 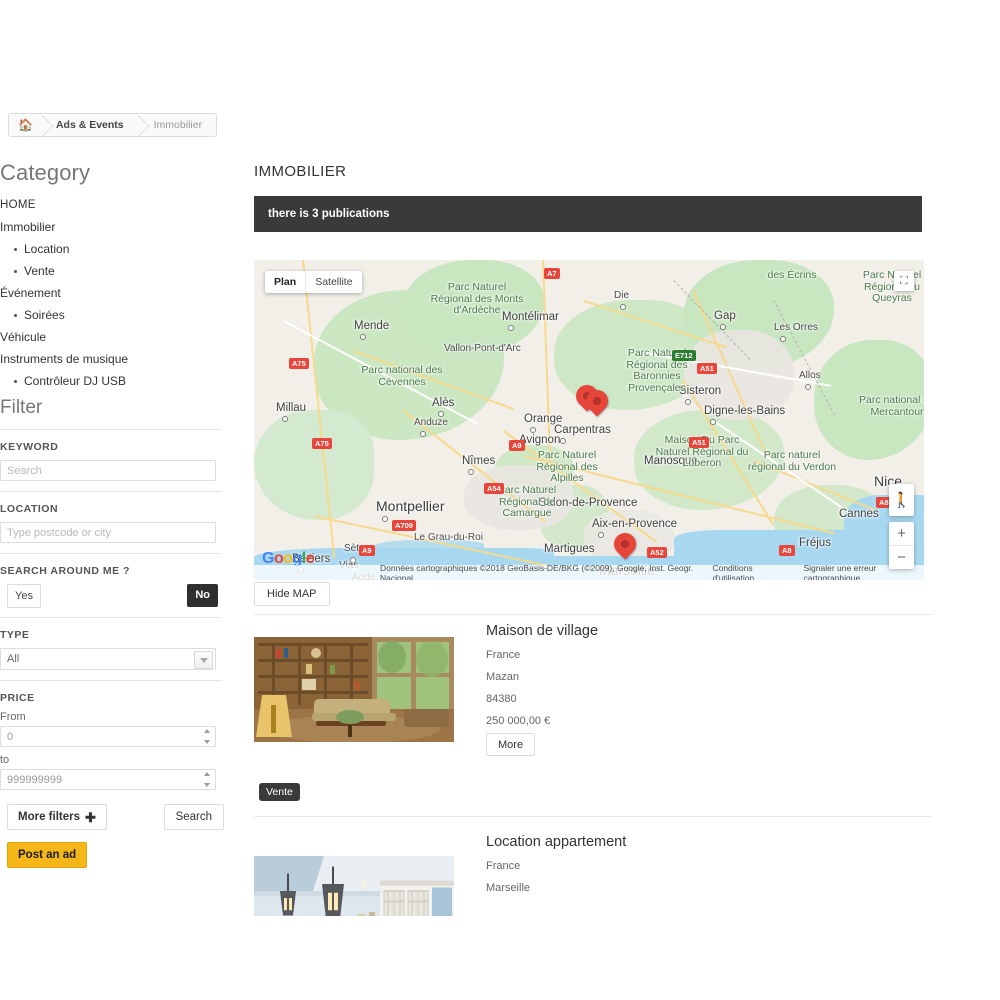 I want to click on listing-title: Location appartement, so click(x=556, y=842).